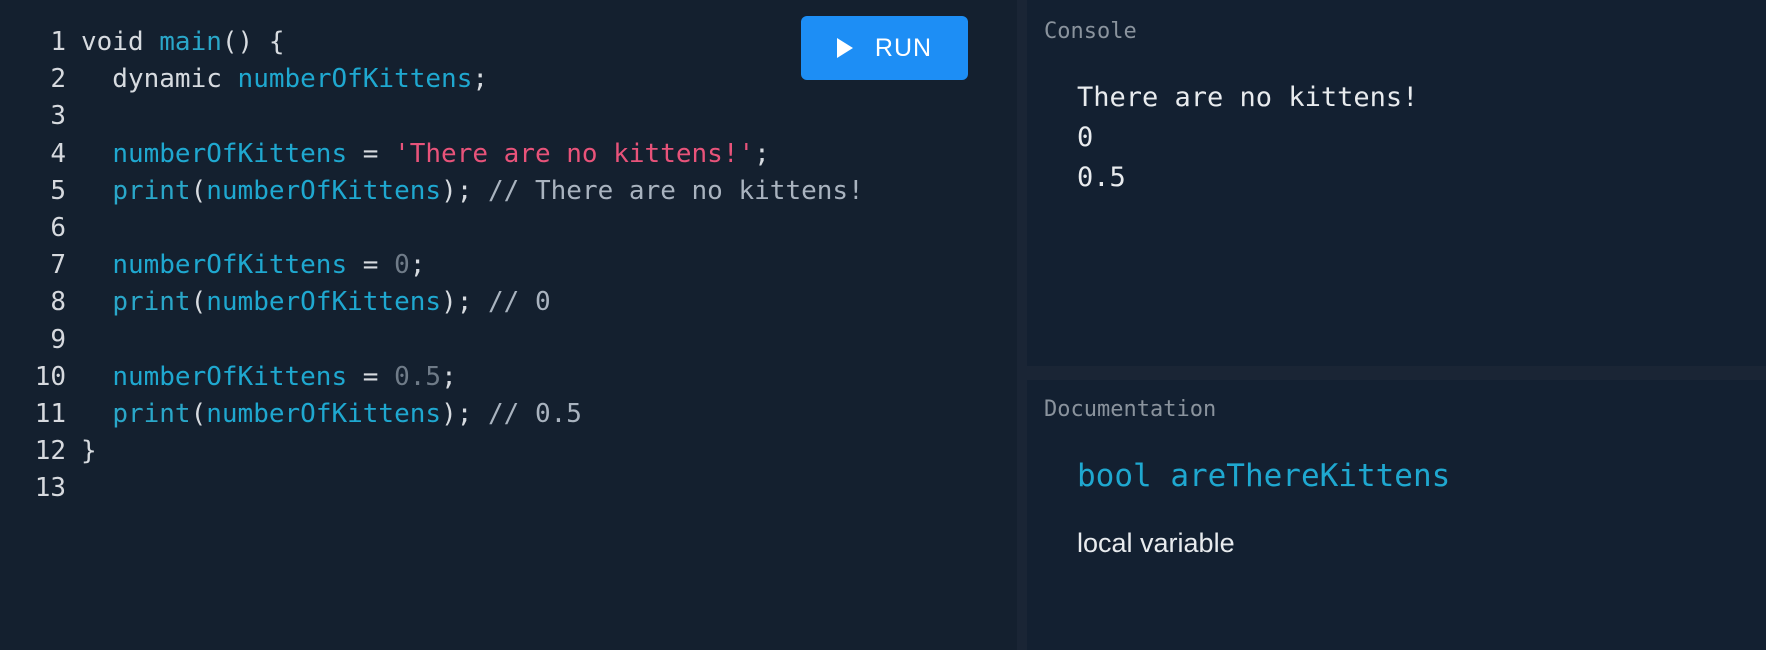  Describe the element at coordinates (50, 413) in the screenshot. I see `line-number: 11` at that location.